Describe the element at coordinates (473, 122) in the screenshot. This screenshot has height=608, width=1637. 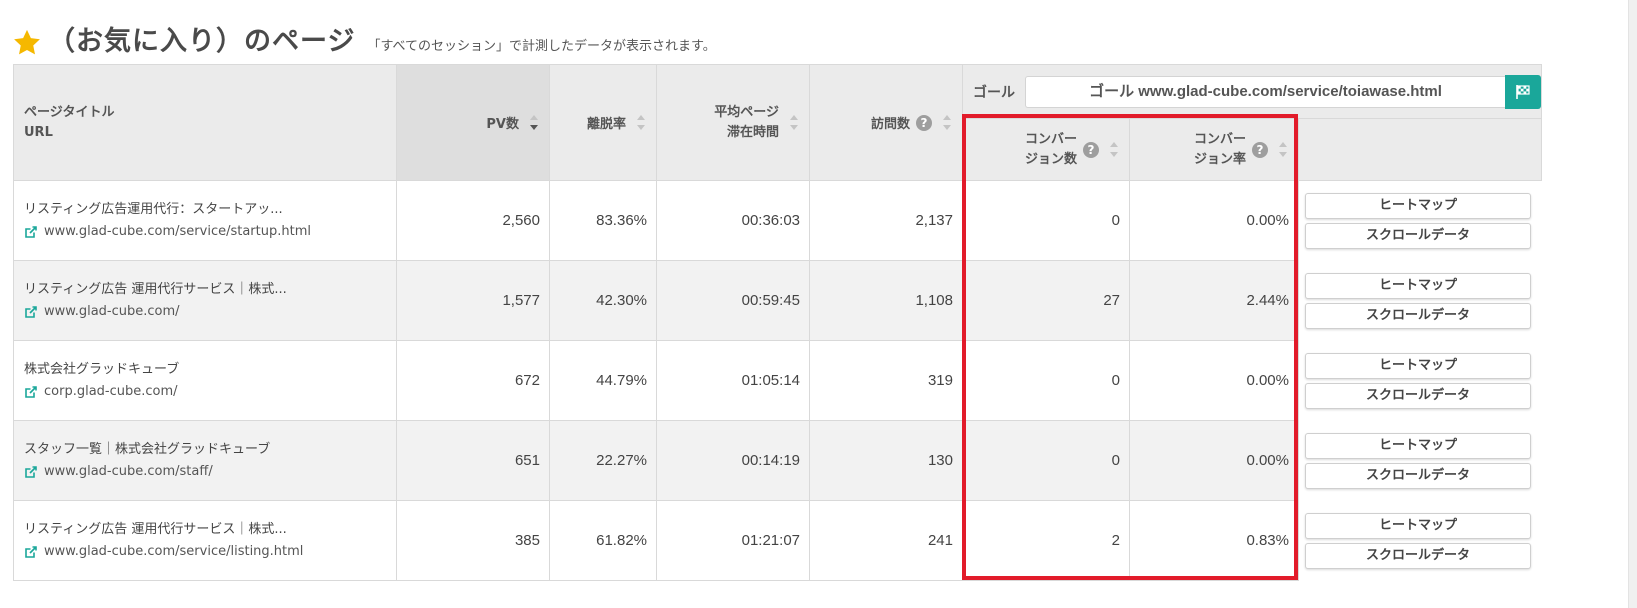
I see `column-header-pv: PV数` at that location.